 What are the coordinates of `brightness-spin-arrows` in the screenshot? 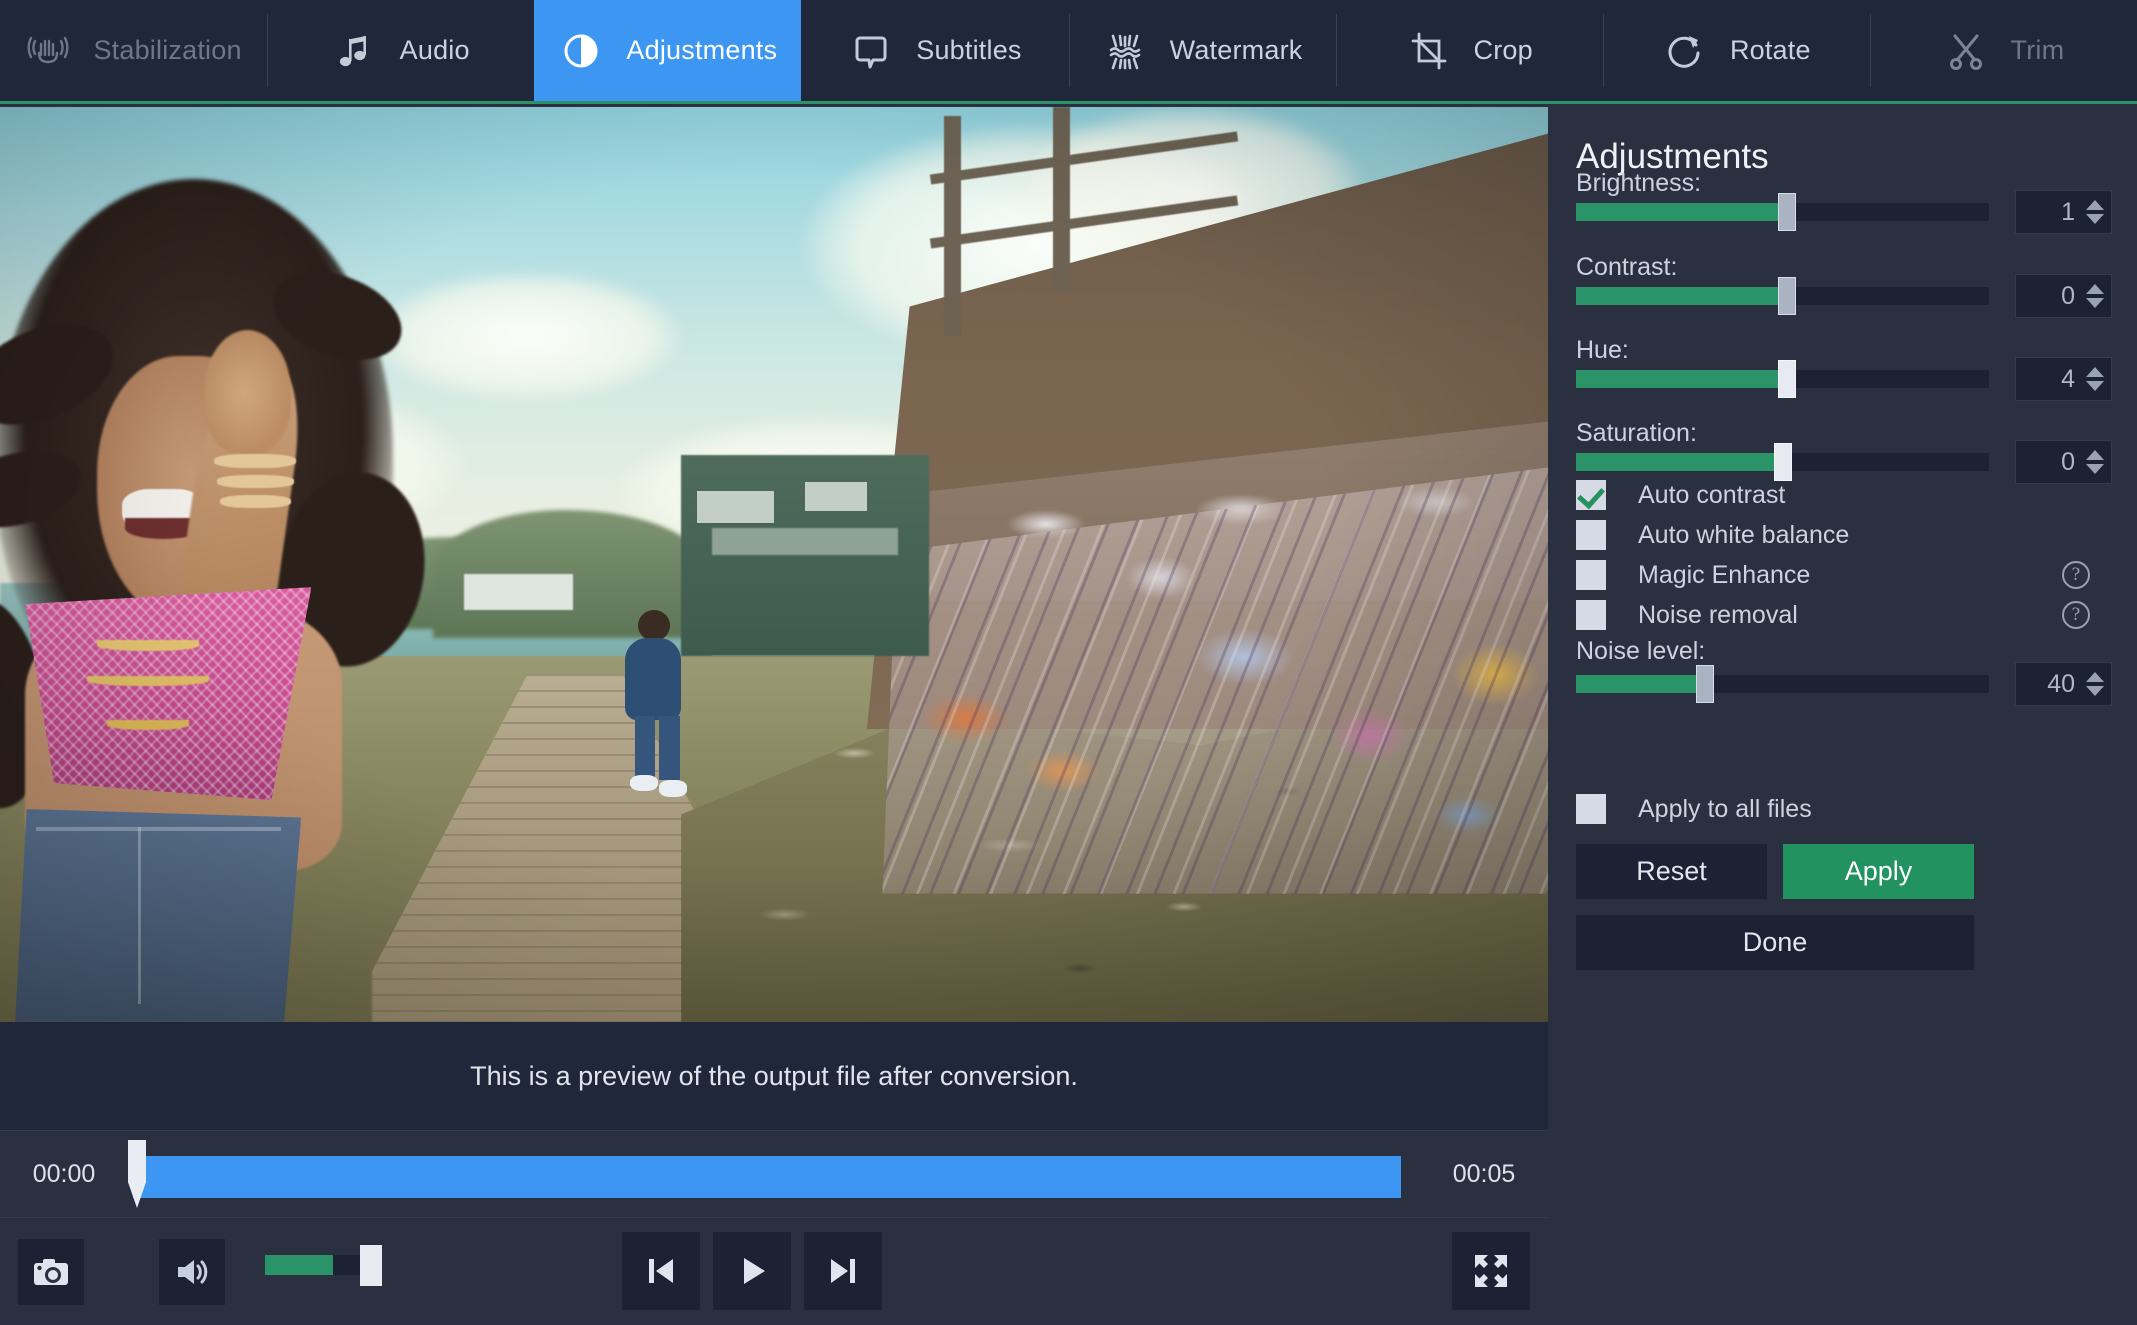 It's located at (2098, 212).